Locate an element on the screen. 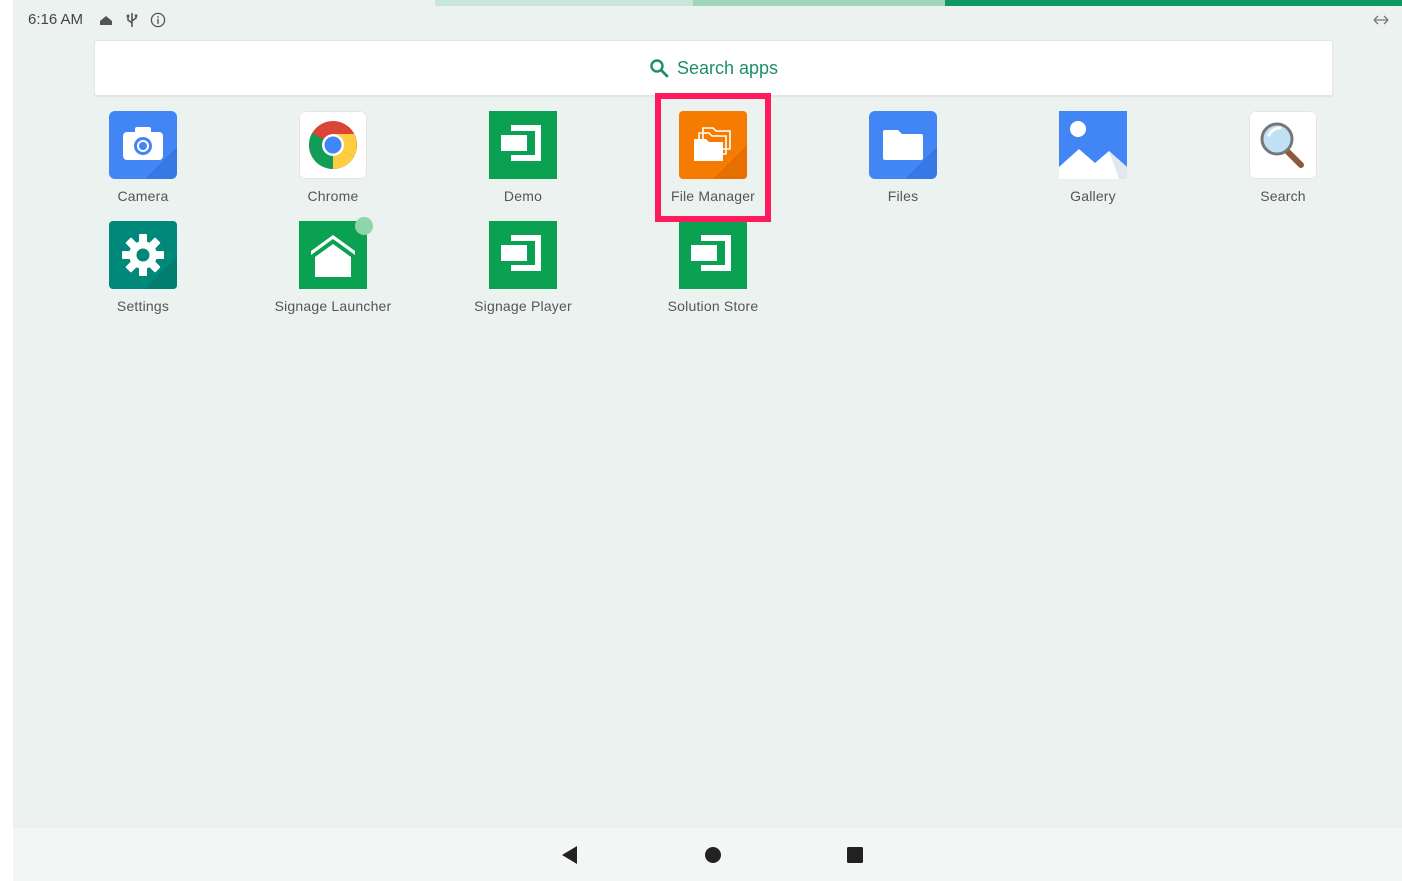  solution-store-icon-wrap is located at coordinates (713, 255).